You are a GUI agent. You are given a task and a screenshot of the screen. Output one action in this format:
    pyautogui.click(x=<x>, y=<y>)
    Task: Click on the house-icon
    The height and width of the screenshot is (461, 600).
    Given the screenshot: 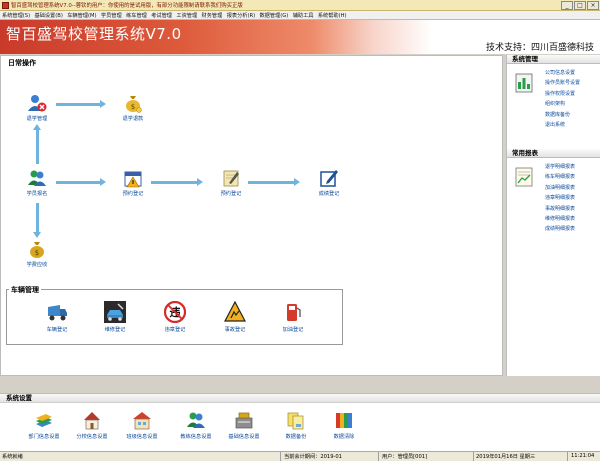 What is the action you would take?
    pyautogui.click(x=92, y=420)
    